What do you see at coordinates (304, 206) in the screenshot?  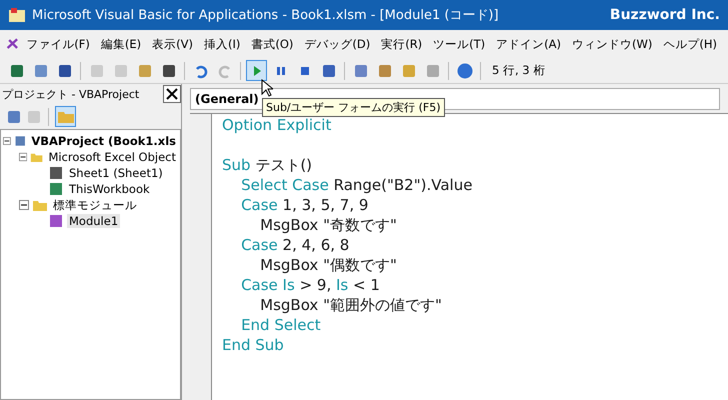 I see `code-line: Case 1, 3, 5, 7, 9` at bounding box center [304, 206].